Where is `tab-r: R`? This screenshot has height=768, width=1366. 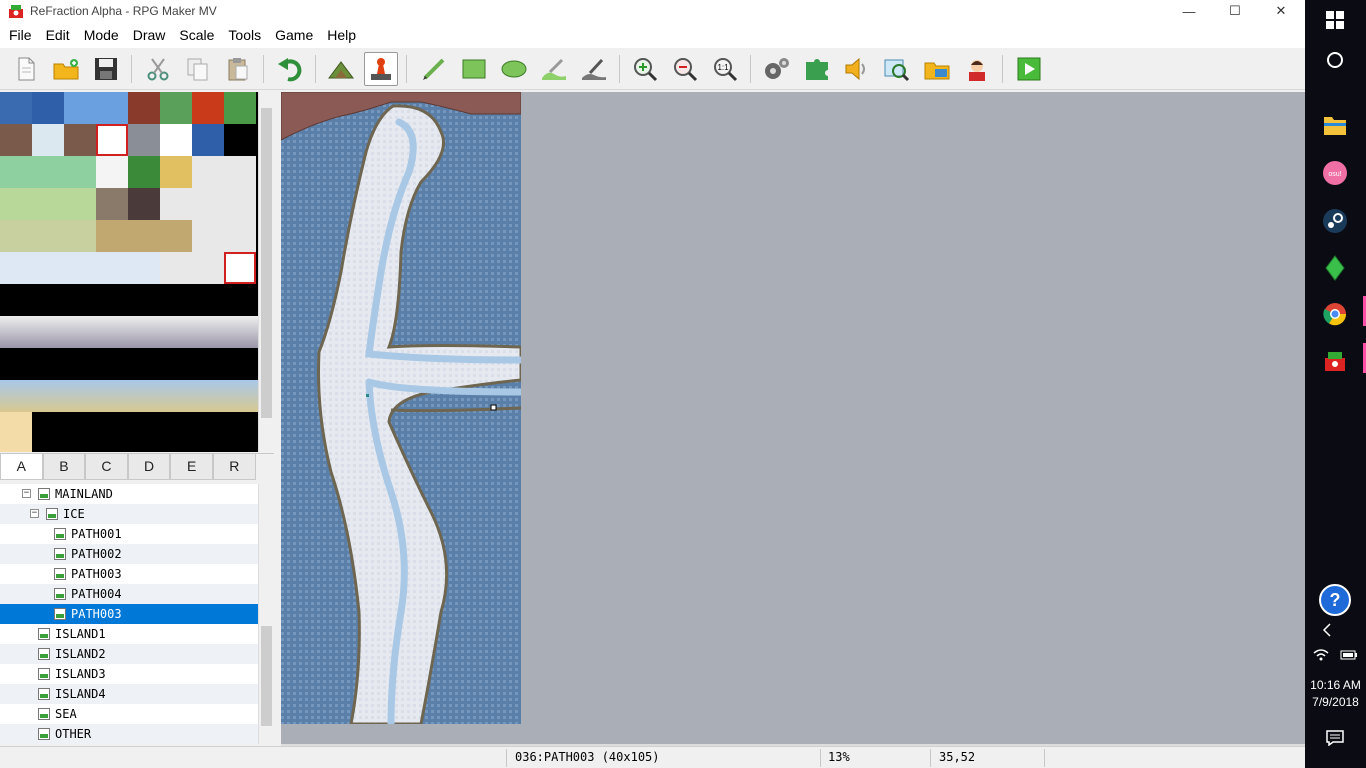 tab-r: R is located at coordinates (234, 467).